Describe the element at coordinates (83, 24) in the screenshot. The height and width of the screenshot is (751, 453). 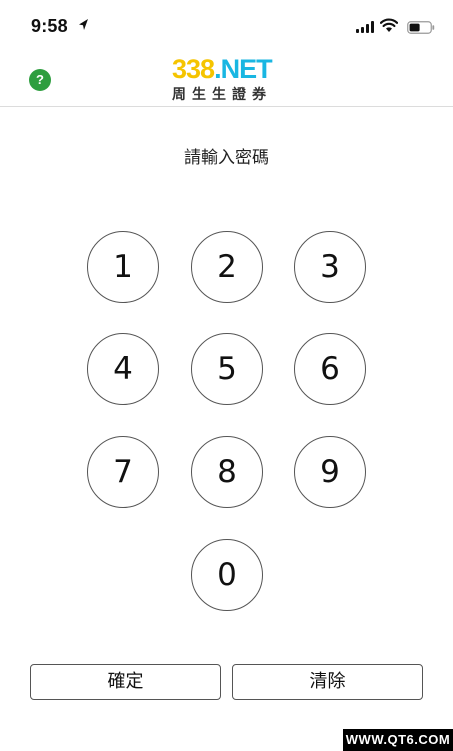
I see `location-arrow-icon` at that location.